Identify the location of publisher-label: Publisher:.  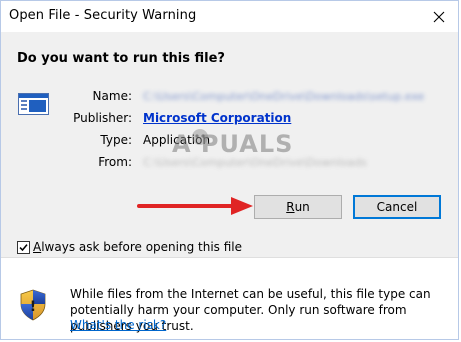
(102, 118).